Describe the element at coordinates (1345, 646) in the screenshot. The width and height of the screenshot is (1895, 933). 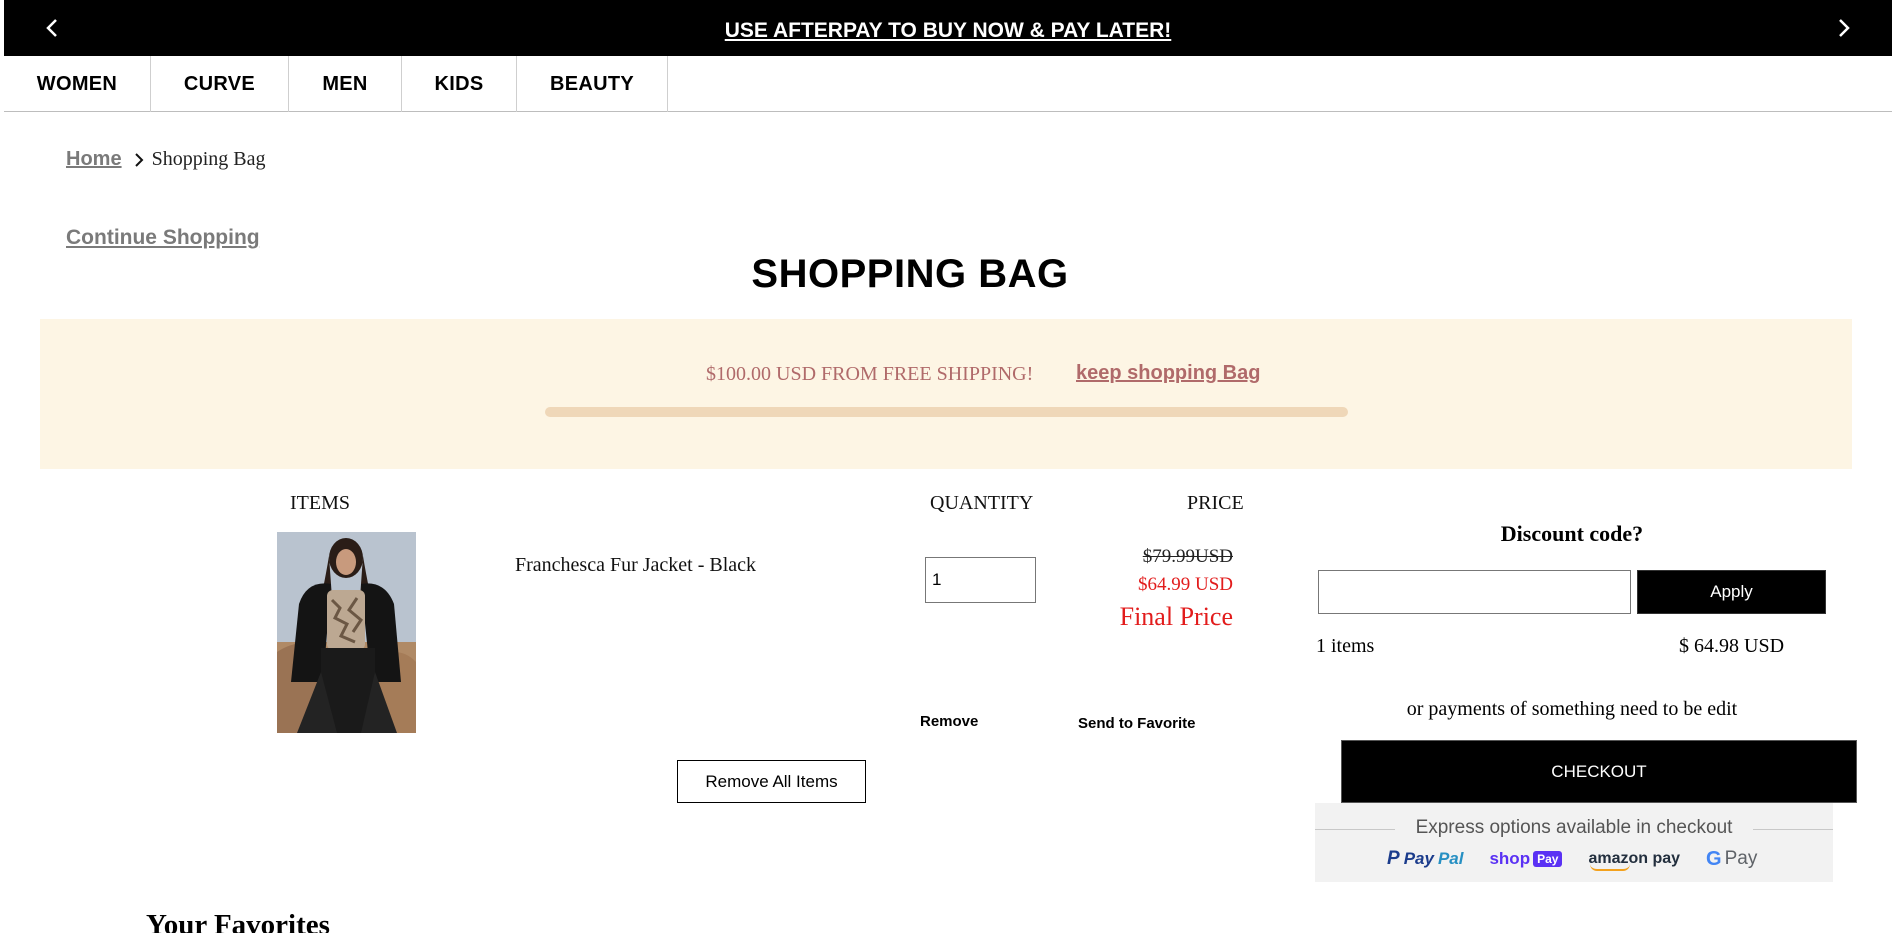
I see `items-count: 1 items` at that location.